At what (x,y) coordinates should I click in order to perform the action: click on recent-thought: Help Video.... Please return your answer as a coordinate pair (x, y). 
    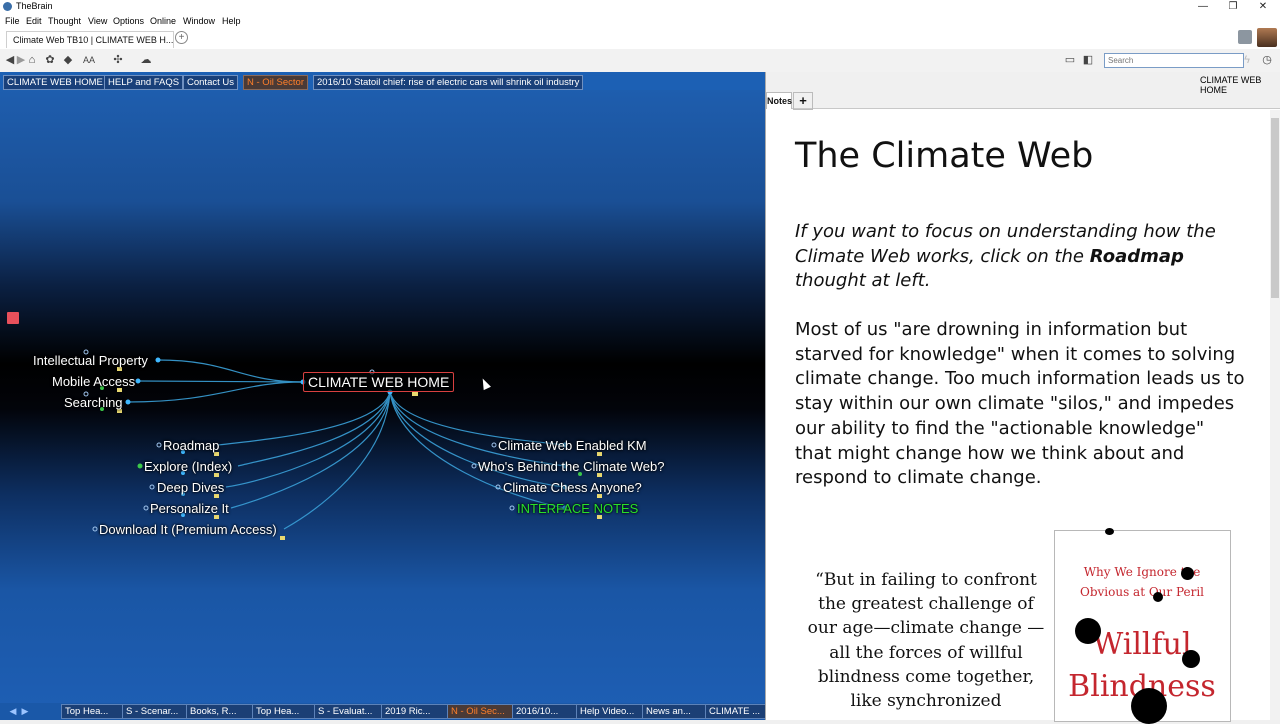
    Looking at the image, I should click on (610, 711).